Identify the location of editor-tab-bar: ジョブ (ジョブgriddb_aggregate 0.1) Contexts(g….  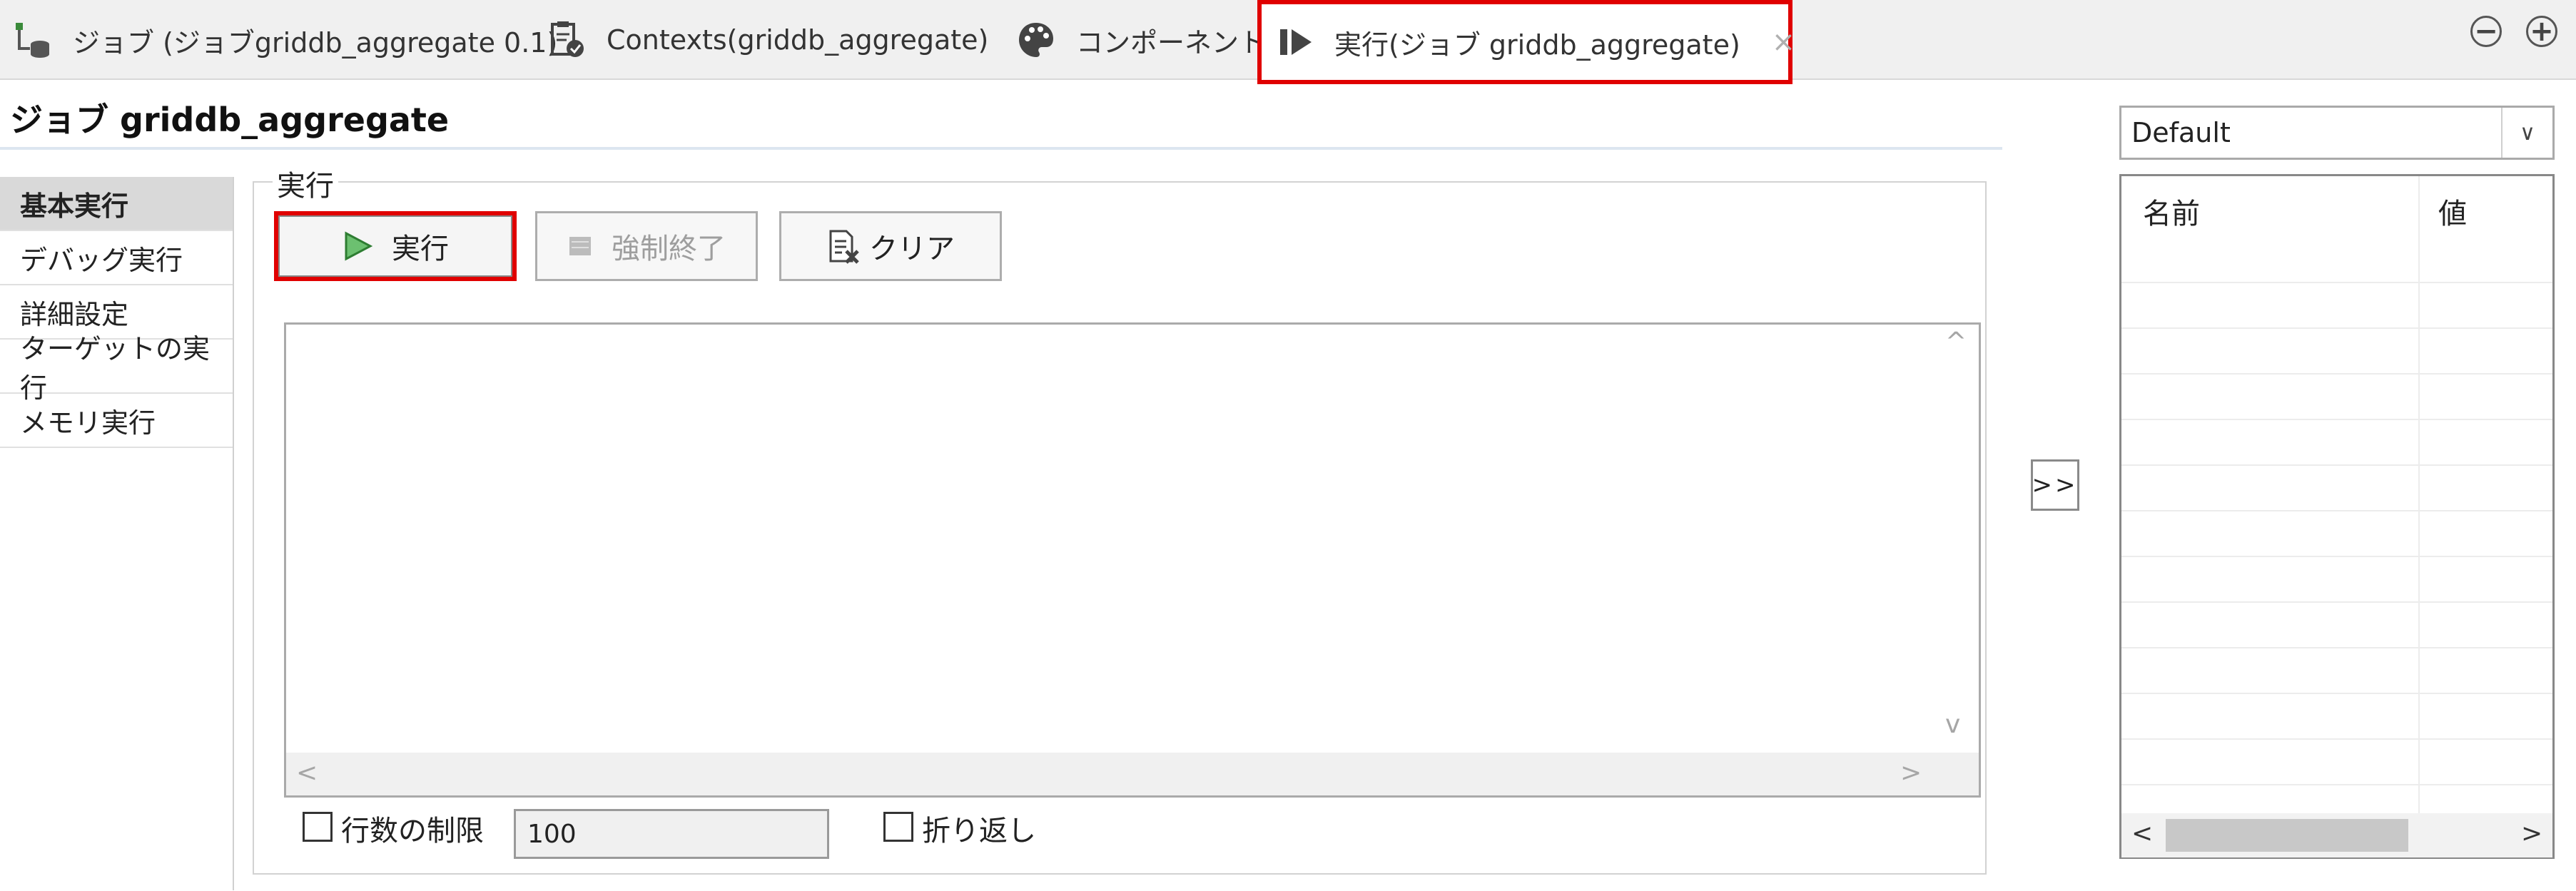
(1288, 42).